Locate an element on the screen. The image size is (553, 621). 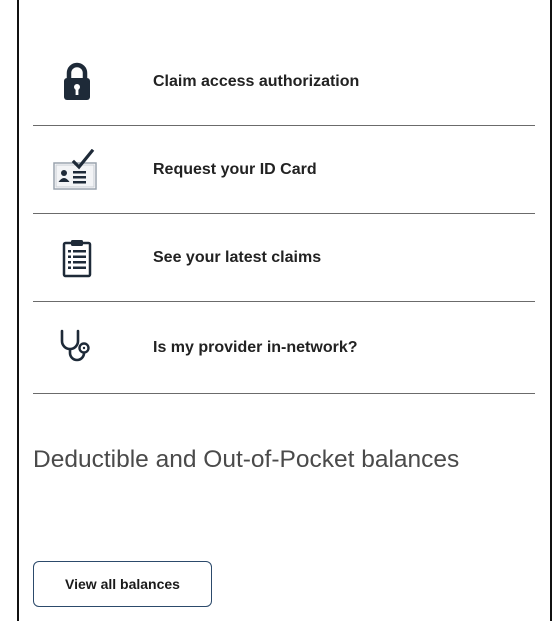
lock-icon is located at coordinates (77, 82).